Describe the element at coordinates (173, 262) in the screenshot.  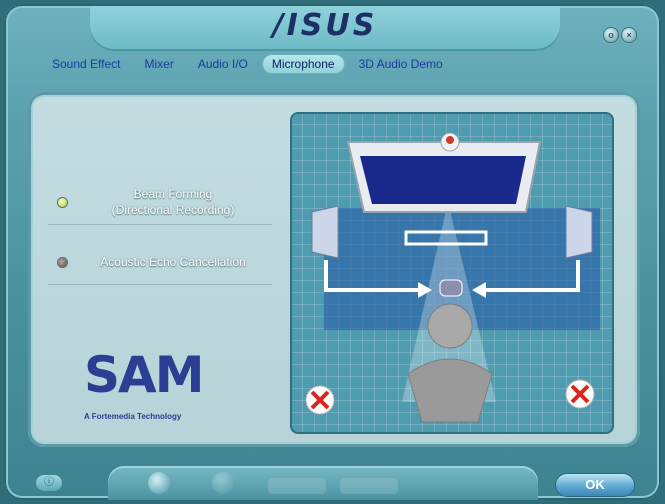
I see `echo-cancellation-label: Acoustic Echo Cancellation` at that location.